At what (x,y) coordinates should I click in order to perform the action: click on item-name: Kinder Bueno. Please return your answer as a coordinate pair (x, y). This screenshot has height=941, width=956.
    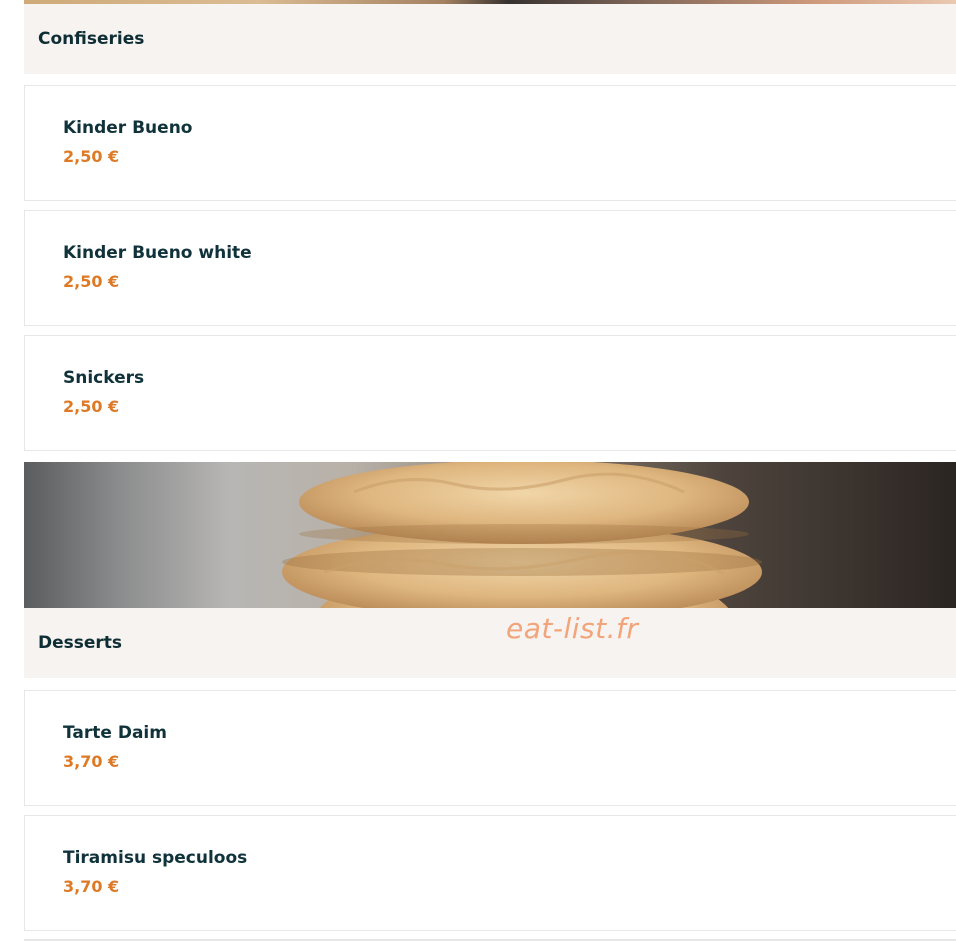
    Looking at the image, I should click on (128, 128).